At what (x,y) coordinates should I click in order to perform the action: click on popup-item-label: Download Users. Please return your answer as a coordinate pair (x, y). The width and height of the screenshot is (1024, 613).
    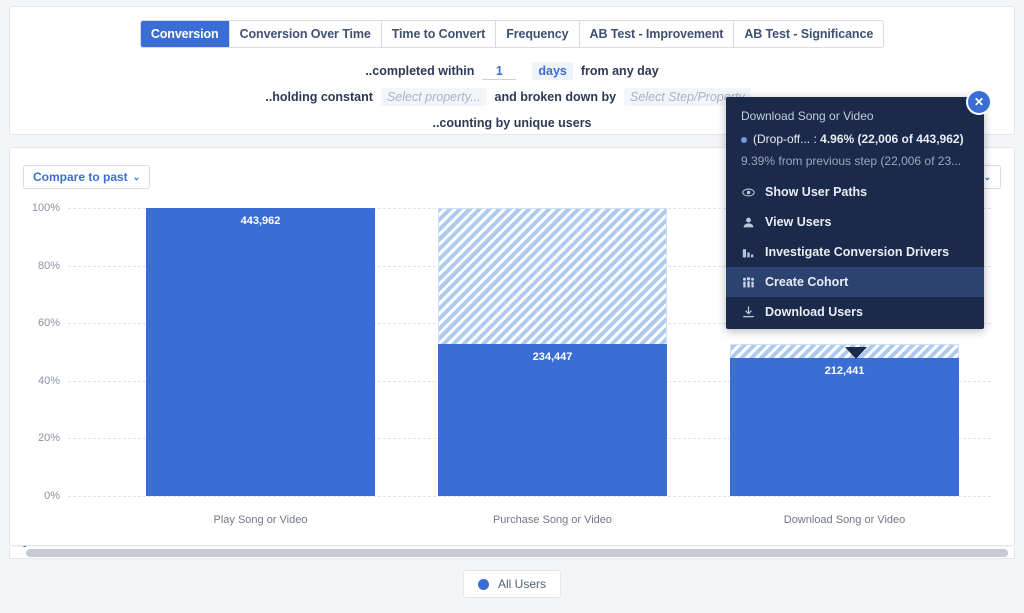
    Looking at the image, I should click on (814, 312).